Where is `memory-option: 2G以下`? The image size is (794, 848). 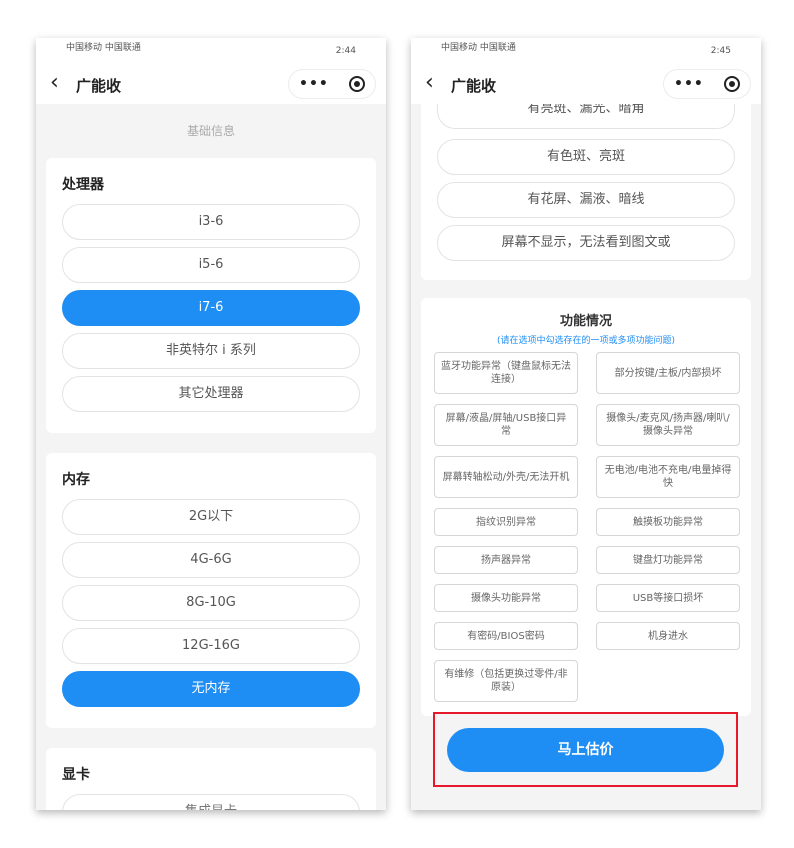 memory-option: 2G以下 is located at coordinates (211, 517).